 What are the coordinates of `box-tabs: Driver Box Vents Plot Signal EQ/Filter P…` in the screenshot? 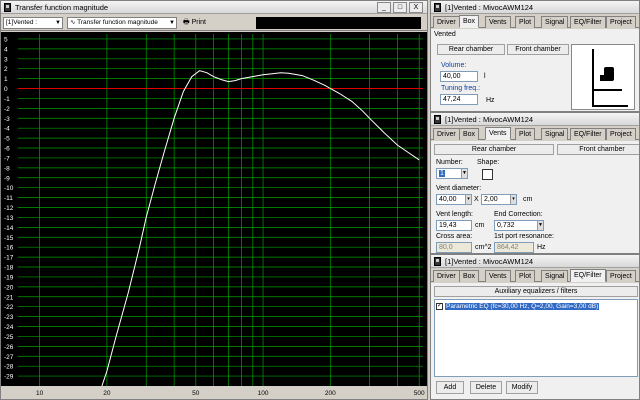 It's located at (535, 21).